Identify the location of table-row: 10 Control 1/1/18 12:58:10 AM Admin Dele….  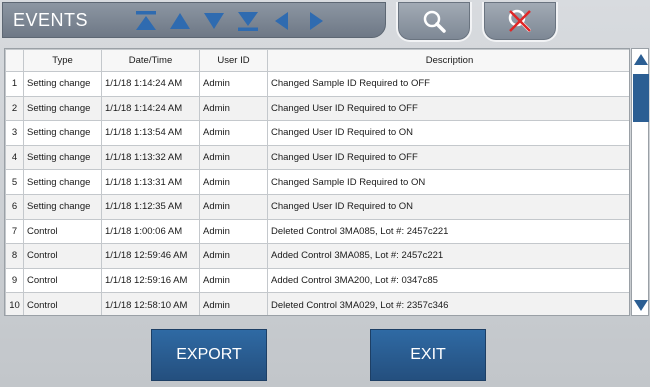
(317, 303).